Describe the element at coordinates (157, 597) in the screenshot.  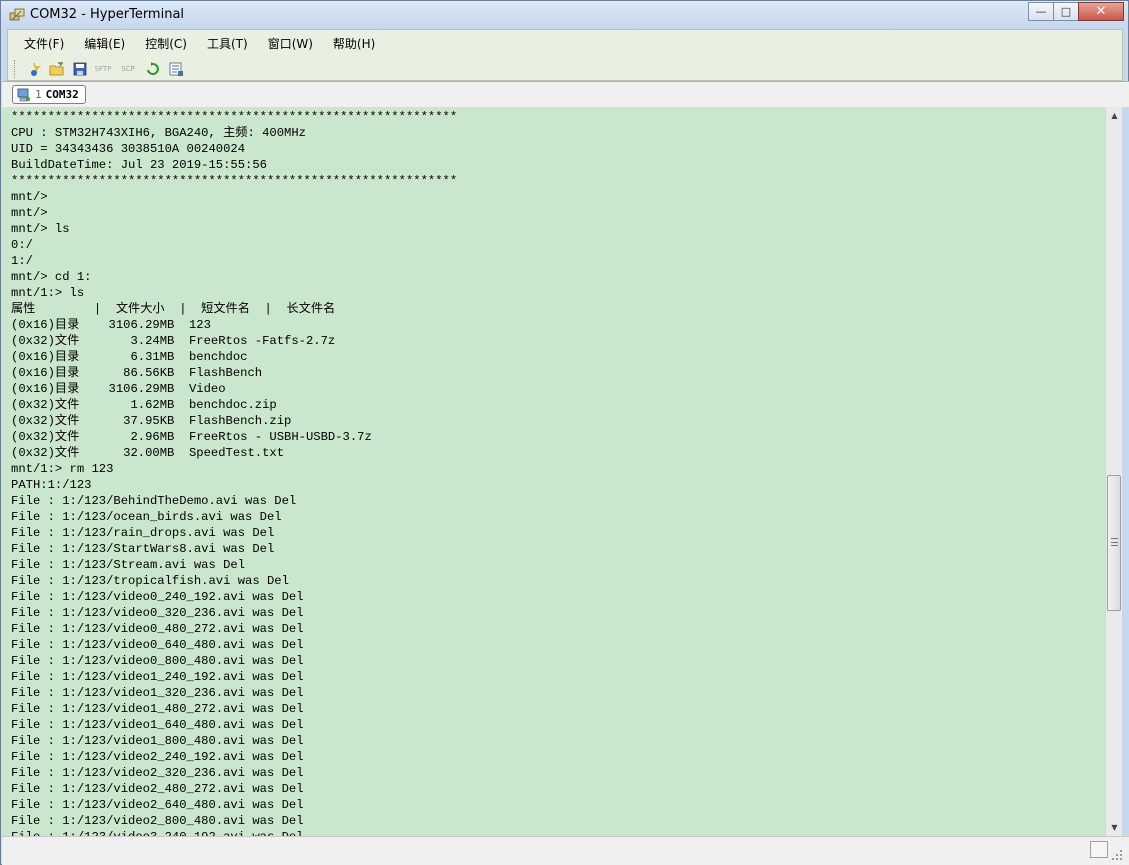
I see `terminal-line: File : 1:/123/video0_240_192.avi was Del` at that location.